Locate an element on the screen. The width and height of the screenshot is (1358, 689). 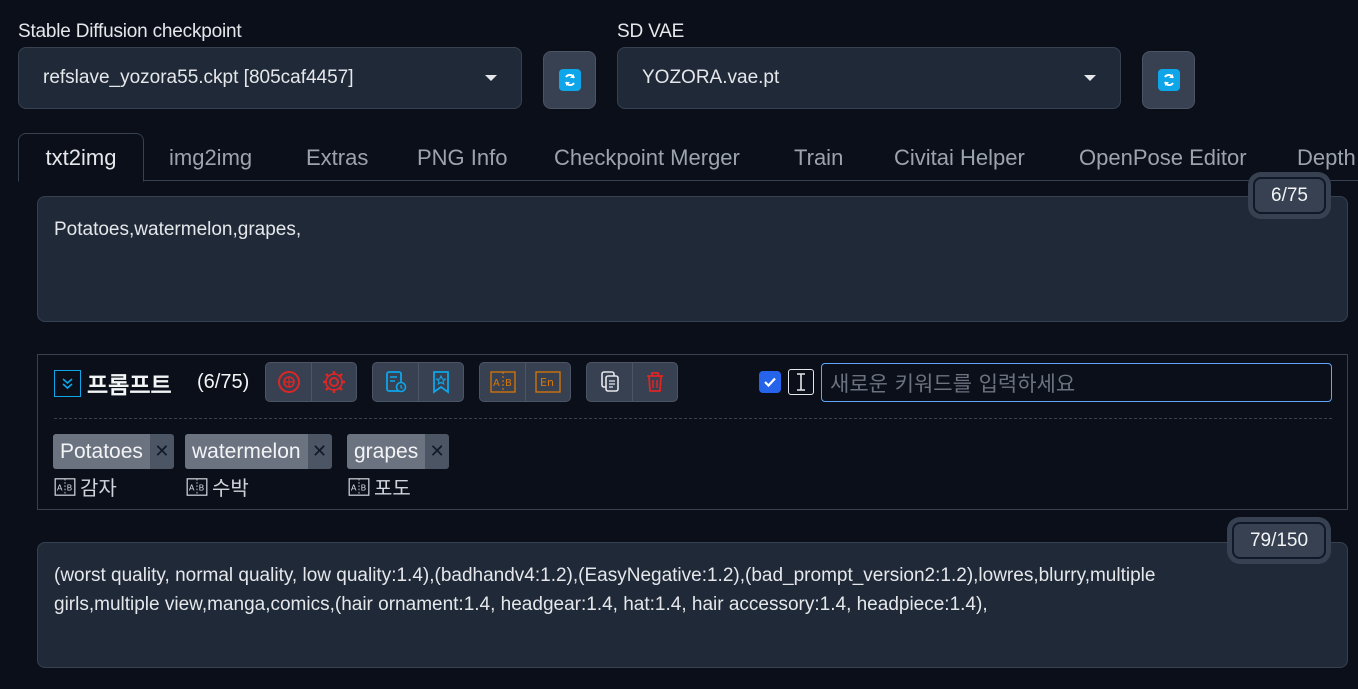
openai-button-group is located at coordinates (311, 382).